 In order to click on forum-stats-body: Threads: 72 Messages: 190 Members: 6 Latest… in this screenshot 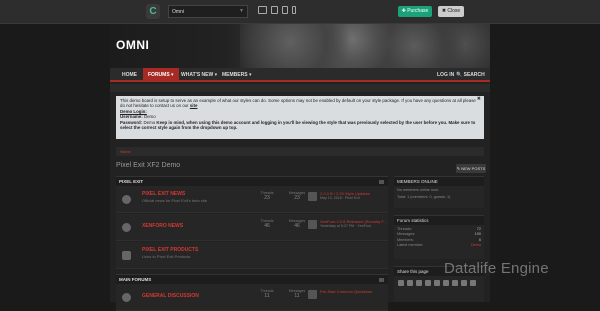, I will do `click(439, 242)`.